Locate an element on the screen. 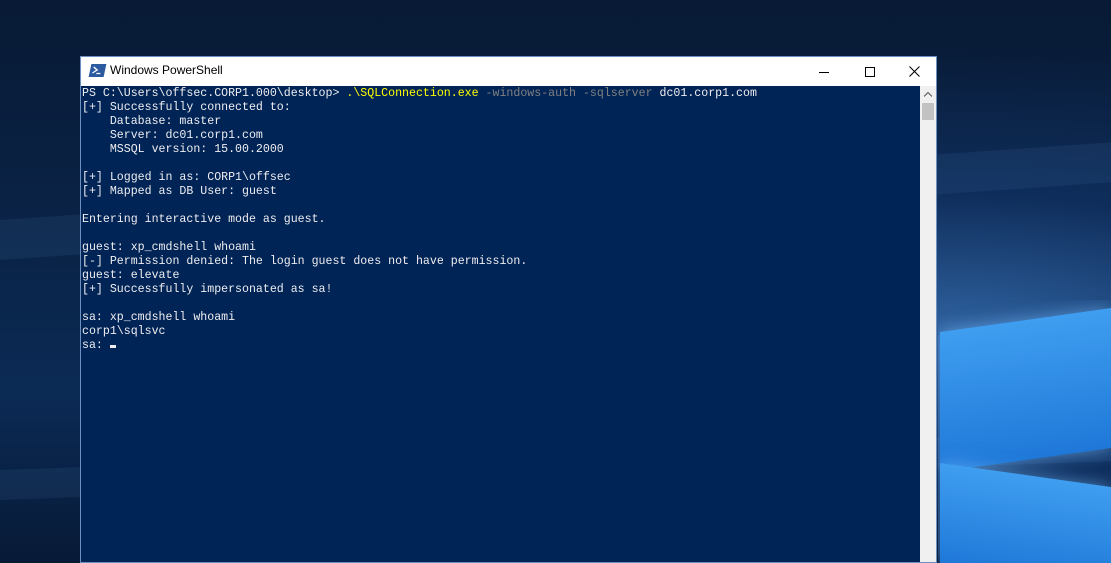 The image size is (1111, 563). output-line: guest: elevate is located at coordinates (131, 275).